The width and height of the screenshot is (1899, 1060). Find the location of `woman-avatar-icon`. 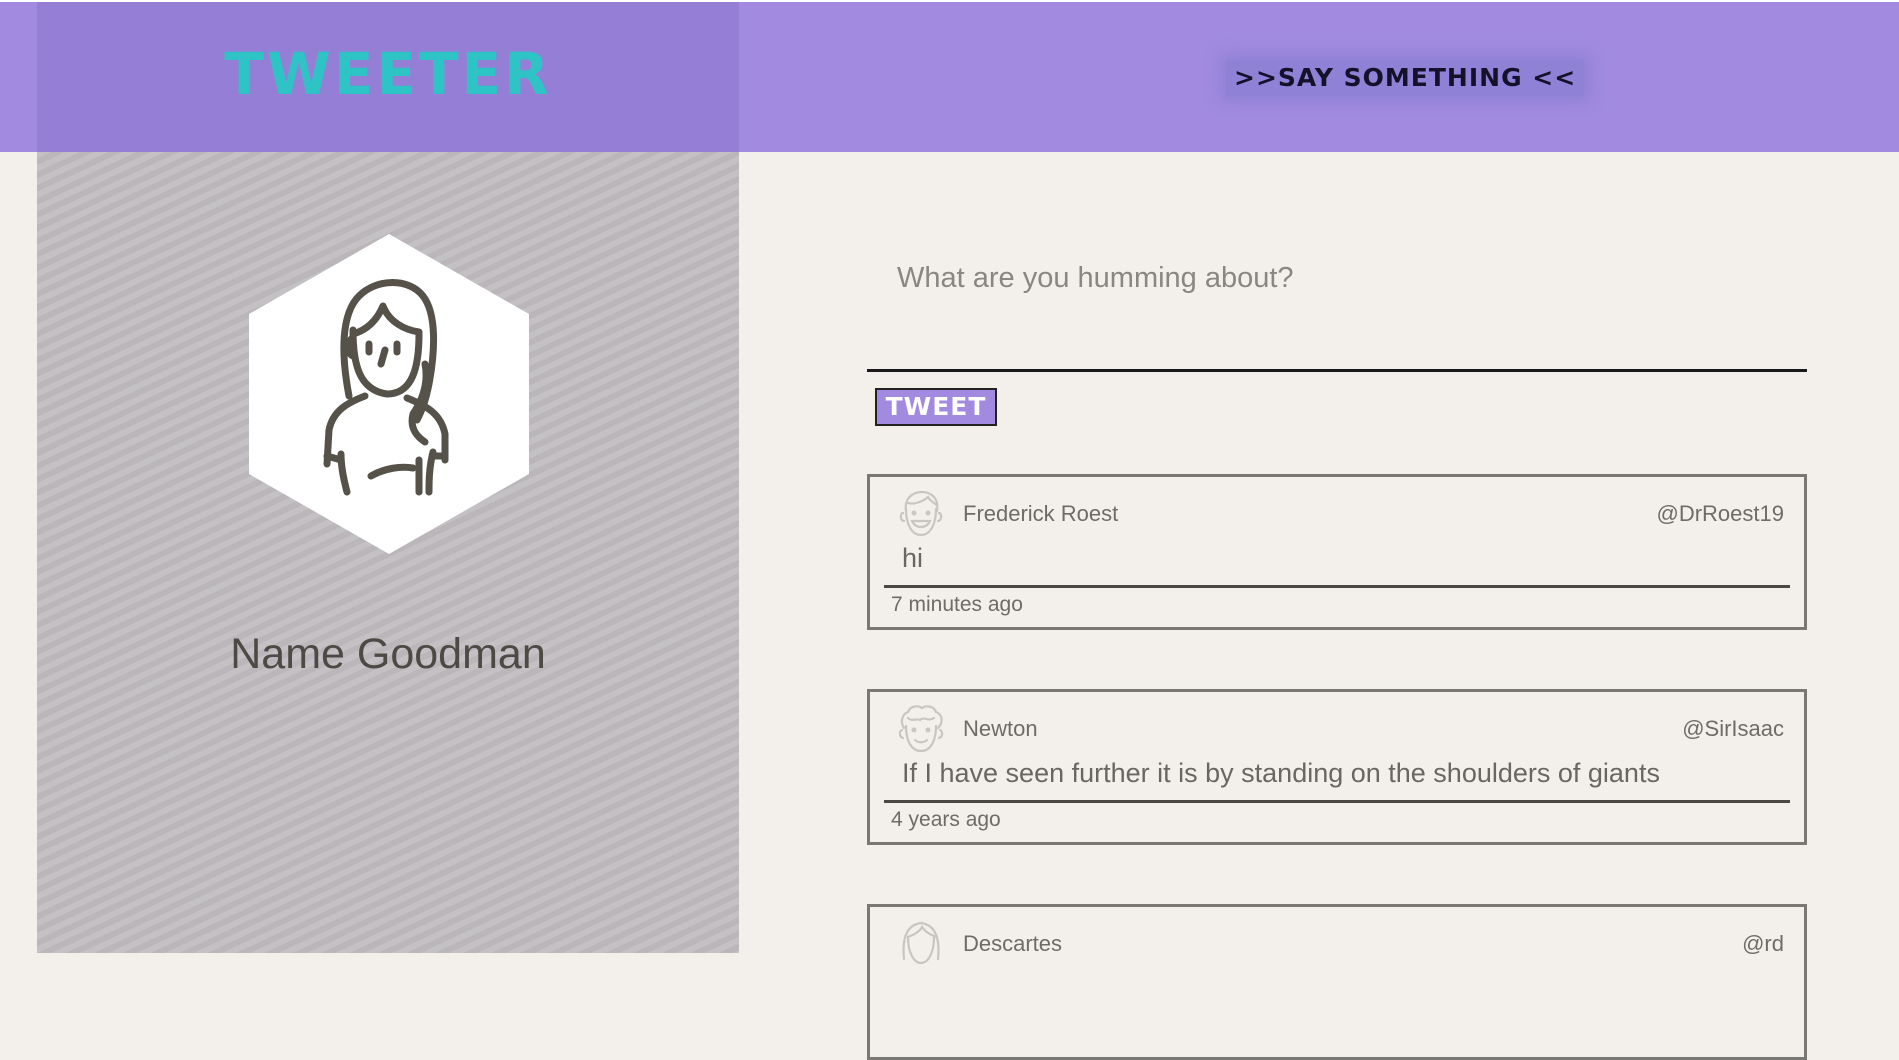

woman-avatar-icon is located at coordinates (389, 394).